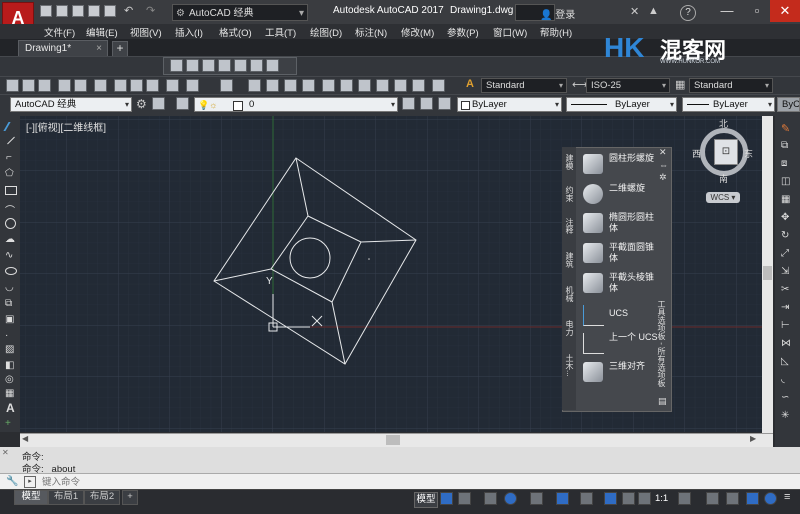 The height and width of the screenshot is (514, 800). What do you see at coordinates (235, 32) in the screenshot?
I see `menu-format: 格式(O)` at bounding box center [235, 32].